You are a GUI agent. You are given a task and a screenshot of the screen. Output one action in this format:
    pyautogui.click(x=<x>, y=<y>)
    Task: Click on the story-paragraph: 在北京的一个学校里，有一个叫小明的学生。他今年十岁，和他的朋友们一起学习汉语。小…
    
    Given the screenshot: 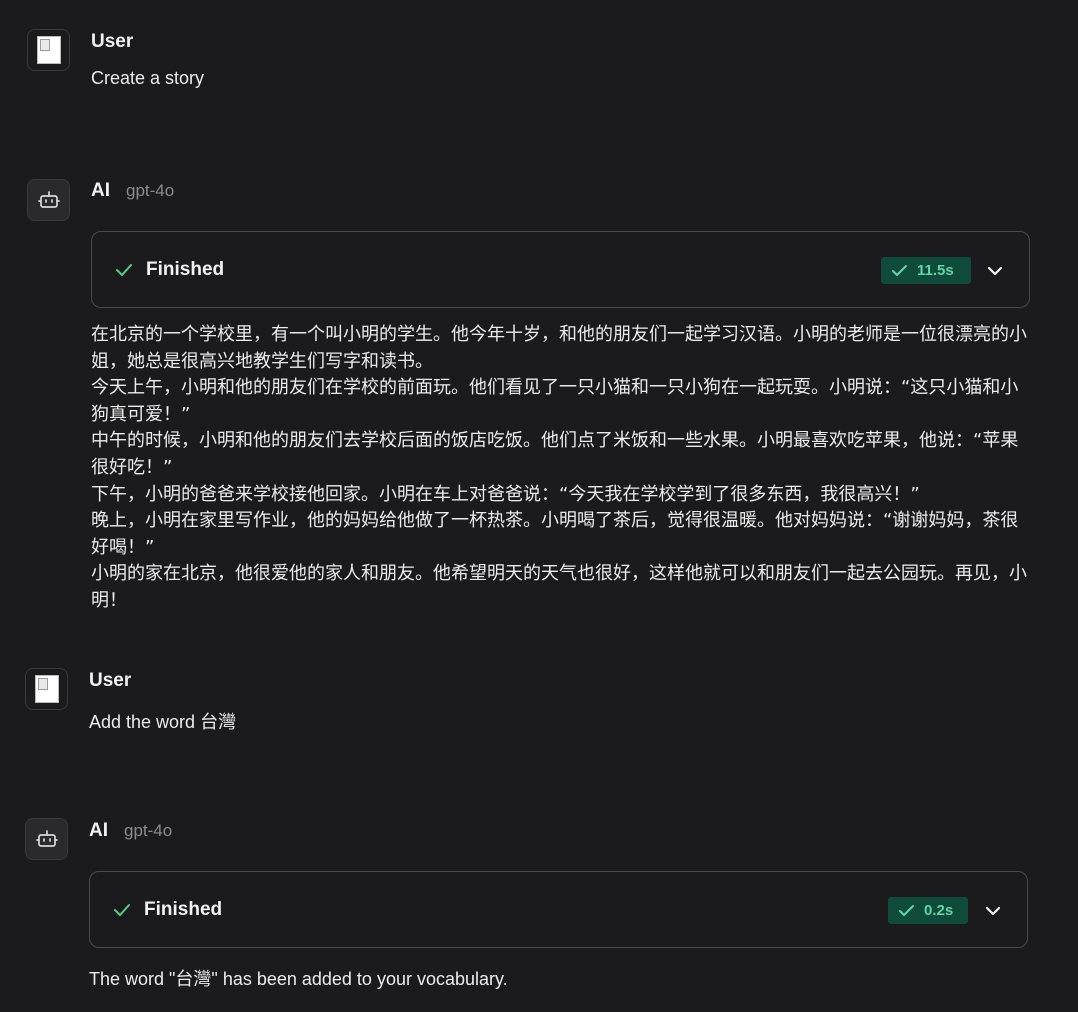 What is the action you would take?
    pyautogui.click(x=559, y=348)
    